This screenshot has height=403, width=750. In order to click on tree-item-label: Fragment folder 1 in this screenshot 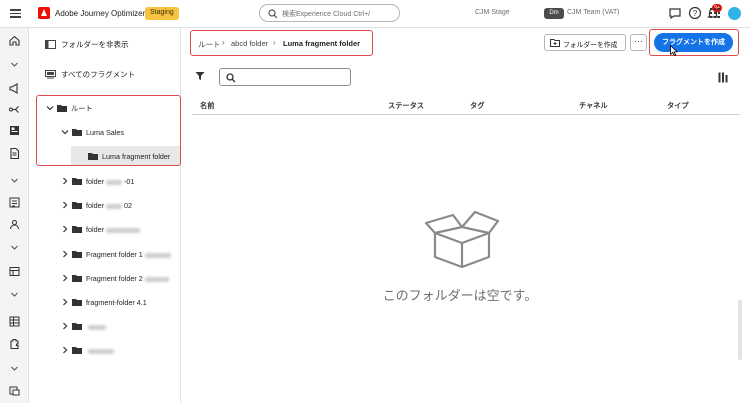, I will do `click(114, 254)`.